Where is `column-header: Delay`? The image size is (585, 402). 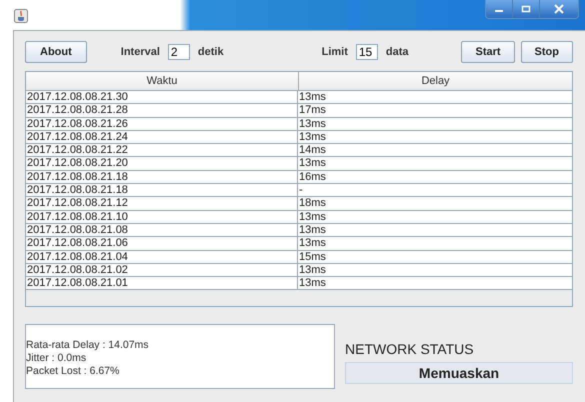
column-header: Delay is located at coordinates (435, 81).